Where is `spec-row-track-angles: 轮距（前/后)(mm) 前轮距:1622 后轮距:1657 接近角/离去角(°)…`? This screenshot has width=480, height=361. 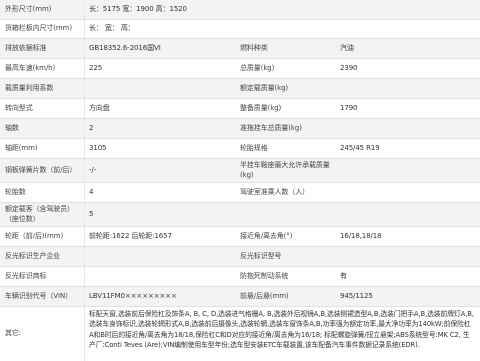
spec-row-track-angles: 轮距（前/后)(mm) 前轮距:1622 后轮距:1657 接近角/离去角(°)… is located at coordinates (240, 237).